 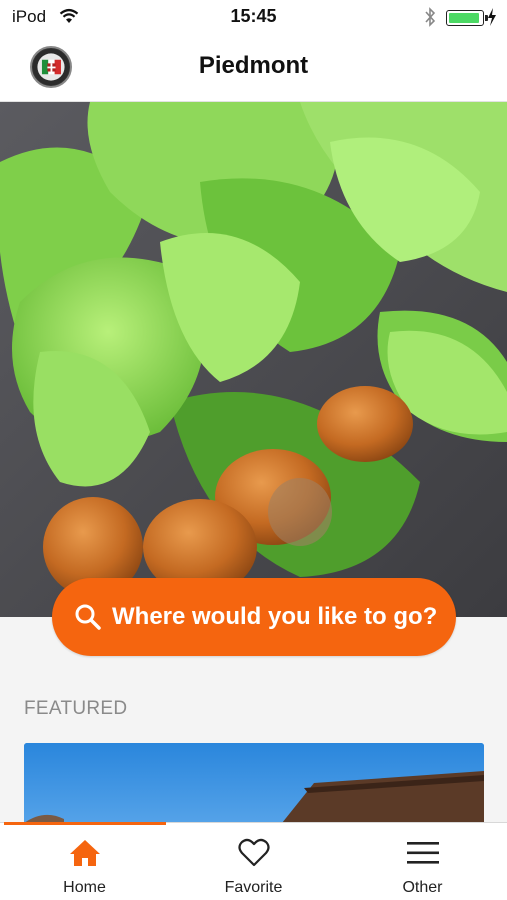 I want to click on bluetooth-icon, so click(x=430, y=17).